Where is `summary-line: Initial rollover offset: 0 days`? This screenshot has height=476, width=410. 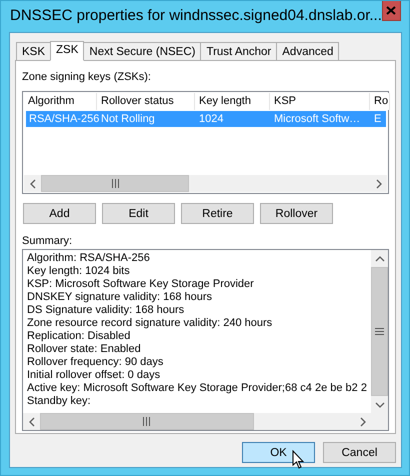
summary-line: Initial rollover offset: 0 days is located at coordinates (94, 375).